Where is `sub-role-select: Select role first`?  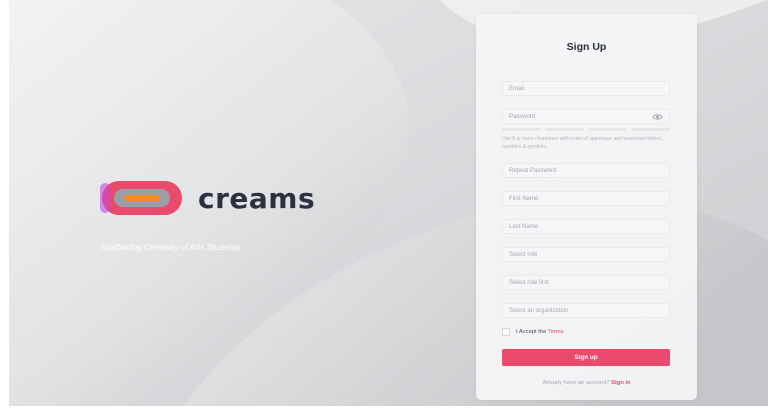 sub-role-select: Select role first is located at coordinates (586, 282).